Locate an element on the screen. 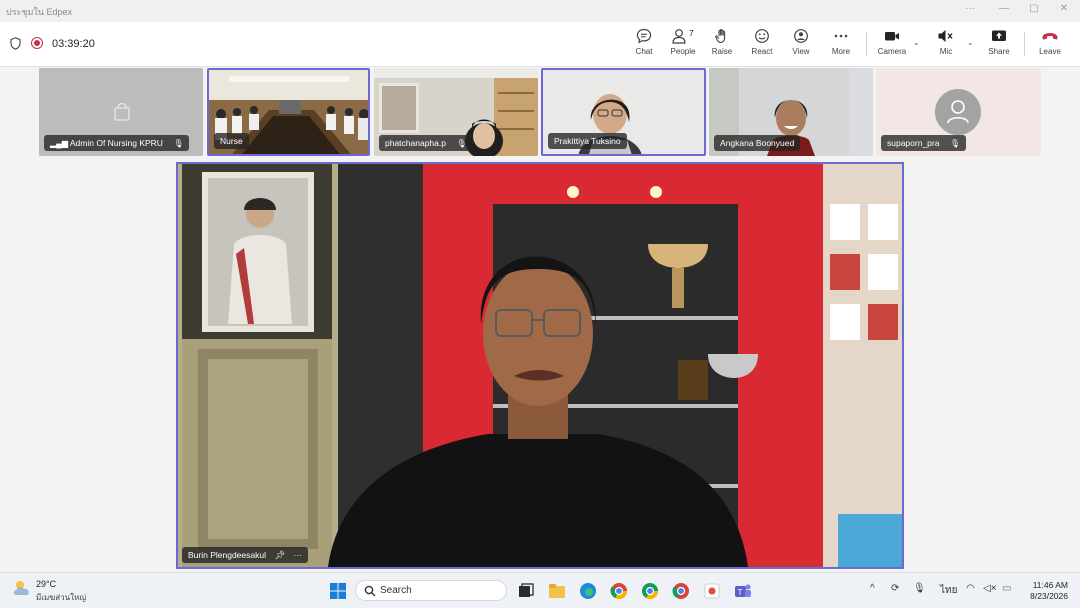  participant-tile: supaporn_pra 🎙︎ is located at coordinates (958, 112).